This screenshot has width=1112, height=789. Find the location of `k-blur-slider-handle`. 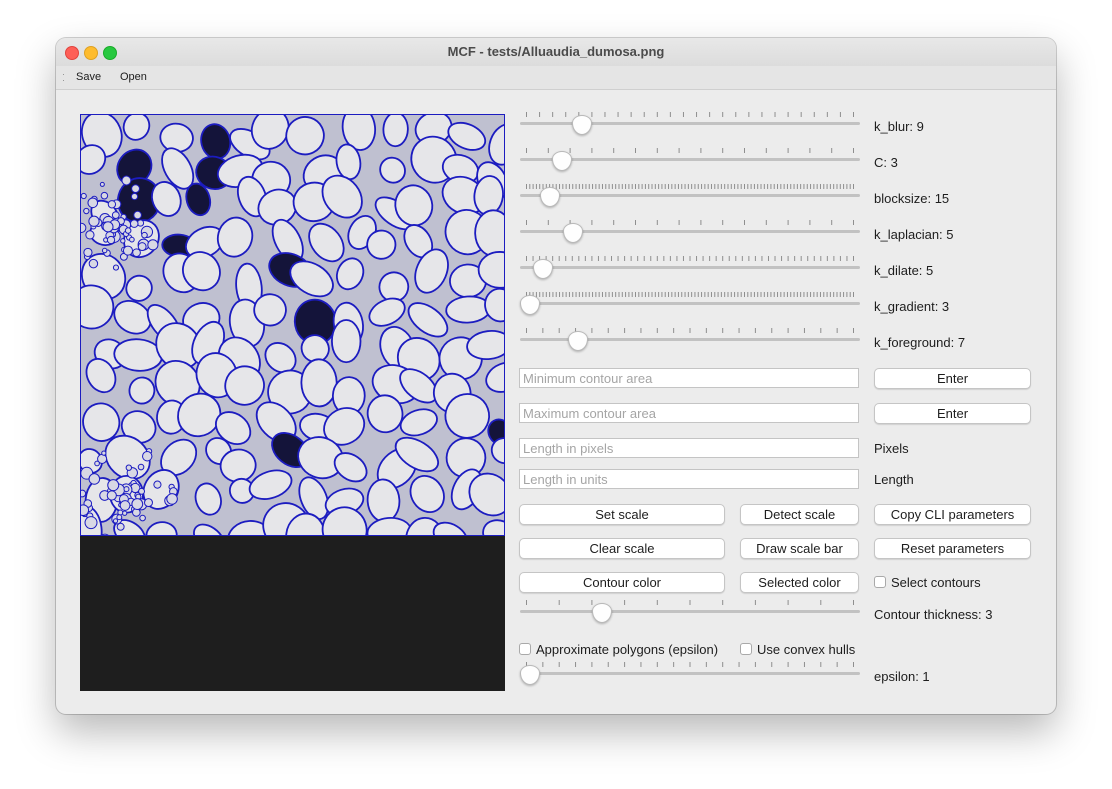

k-blur-slider-handle is located at coordinates (581, 125).